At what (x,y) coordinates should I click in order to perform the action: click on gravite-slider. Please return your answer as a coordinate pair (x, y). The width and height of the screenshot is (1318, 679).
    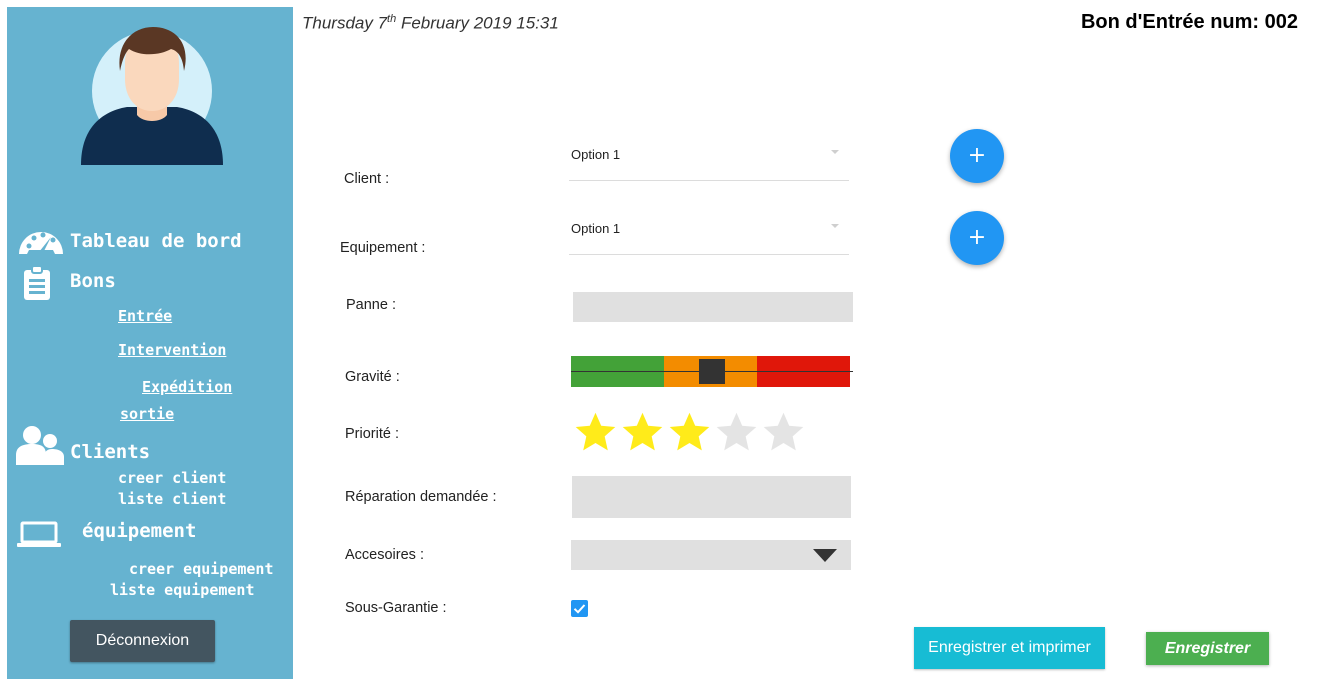
    Looking at the image, I should click on (712, 371).